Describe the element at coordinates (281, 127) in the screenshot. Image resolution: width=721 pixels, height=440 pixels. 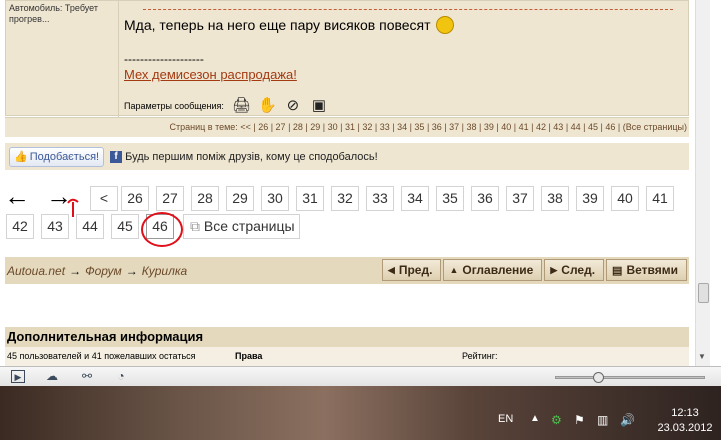
I see `topic-pager-page-27: 27` at that location.